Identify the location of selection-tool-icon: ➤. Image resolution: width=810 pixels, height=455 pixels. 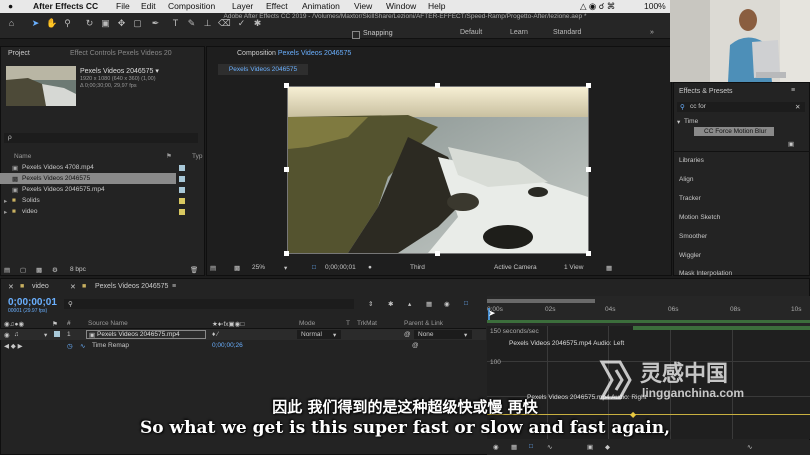
(35, 23).